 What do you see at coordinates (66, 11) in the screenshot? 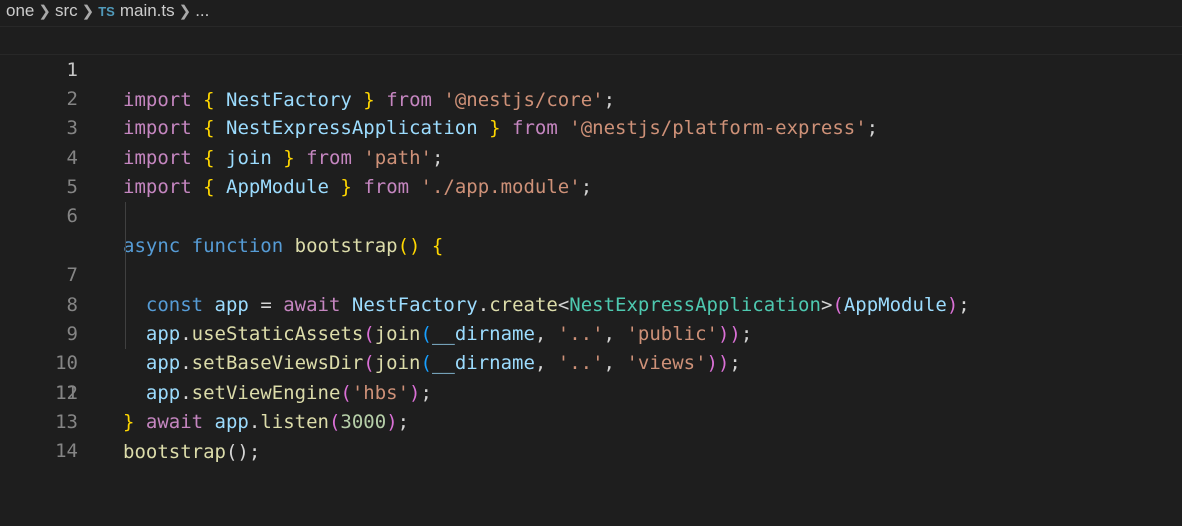
I see `breadcrumb-folder-src: src` at bounding box center [66, 11].